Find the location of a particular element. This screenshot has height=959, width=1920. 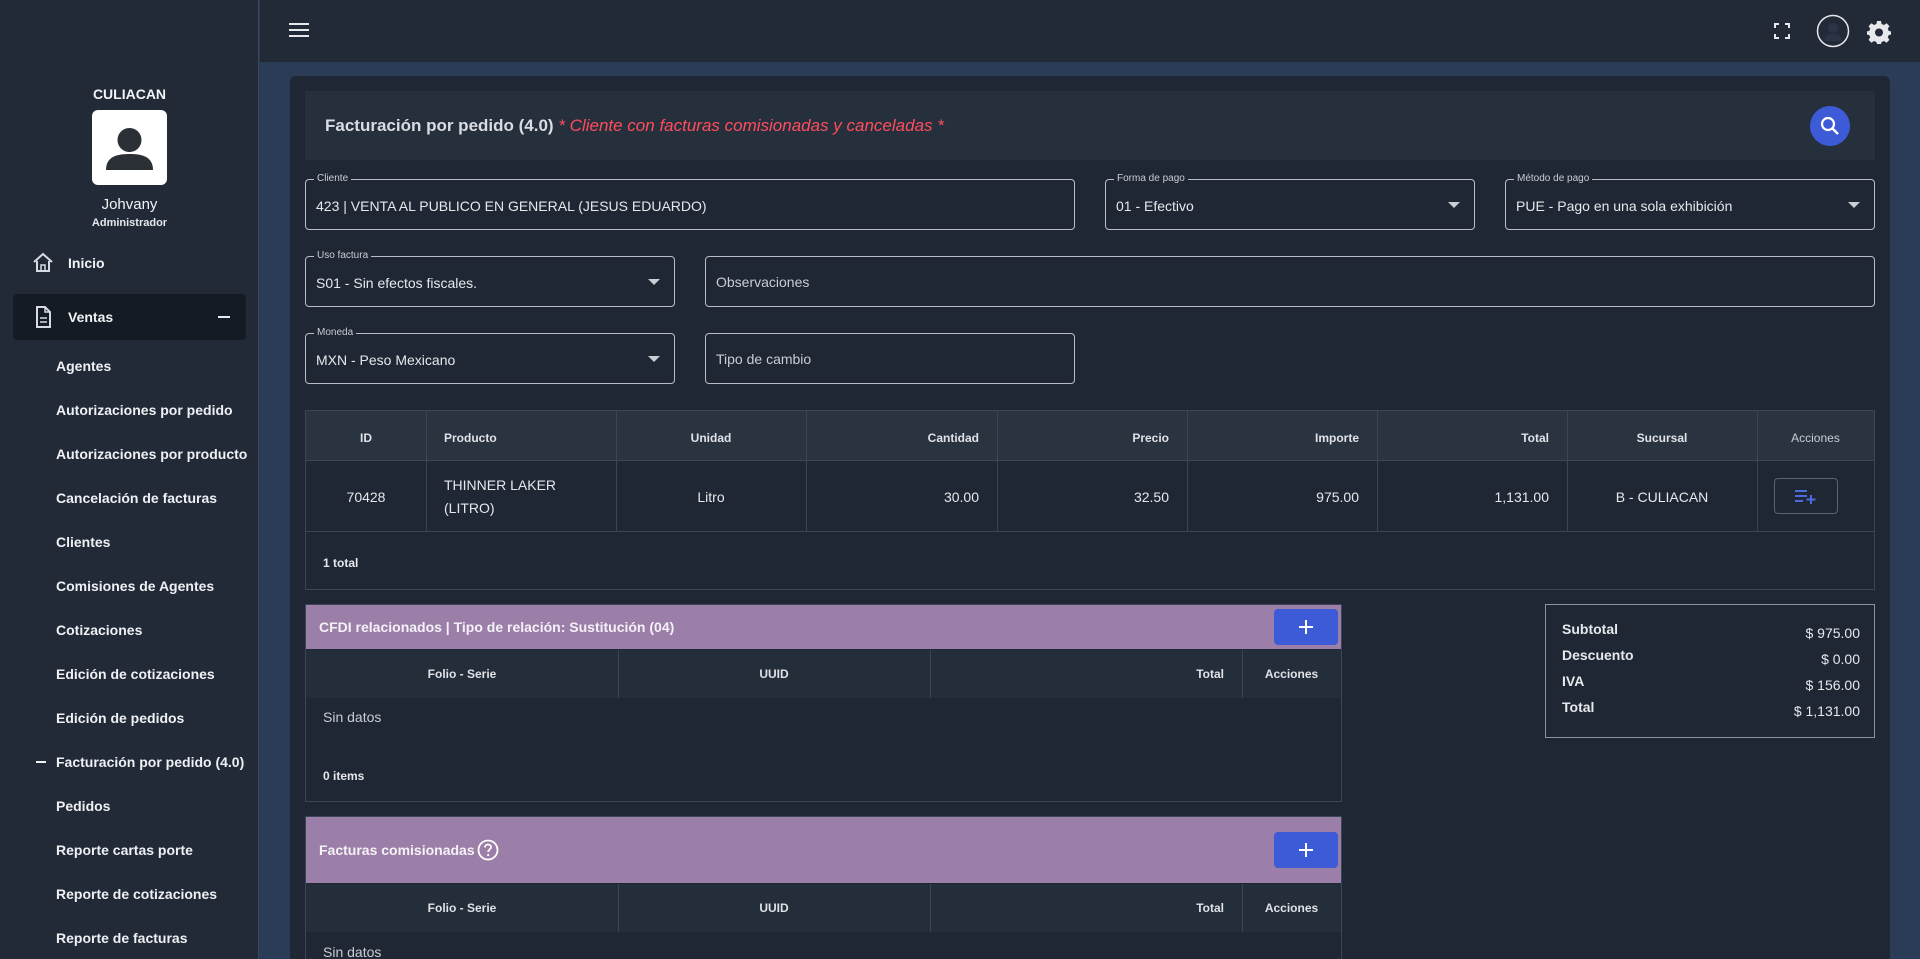

col-producto: Producto is located at coordinates (470, 438).